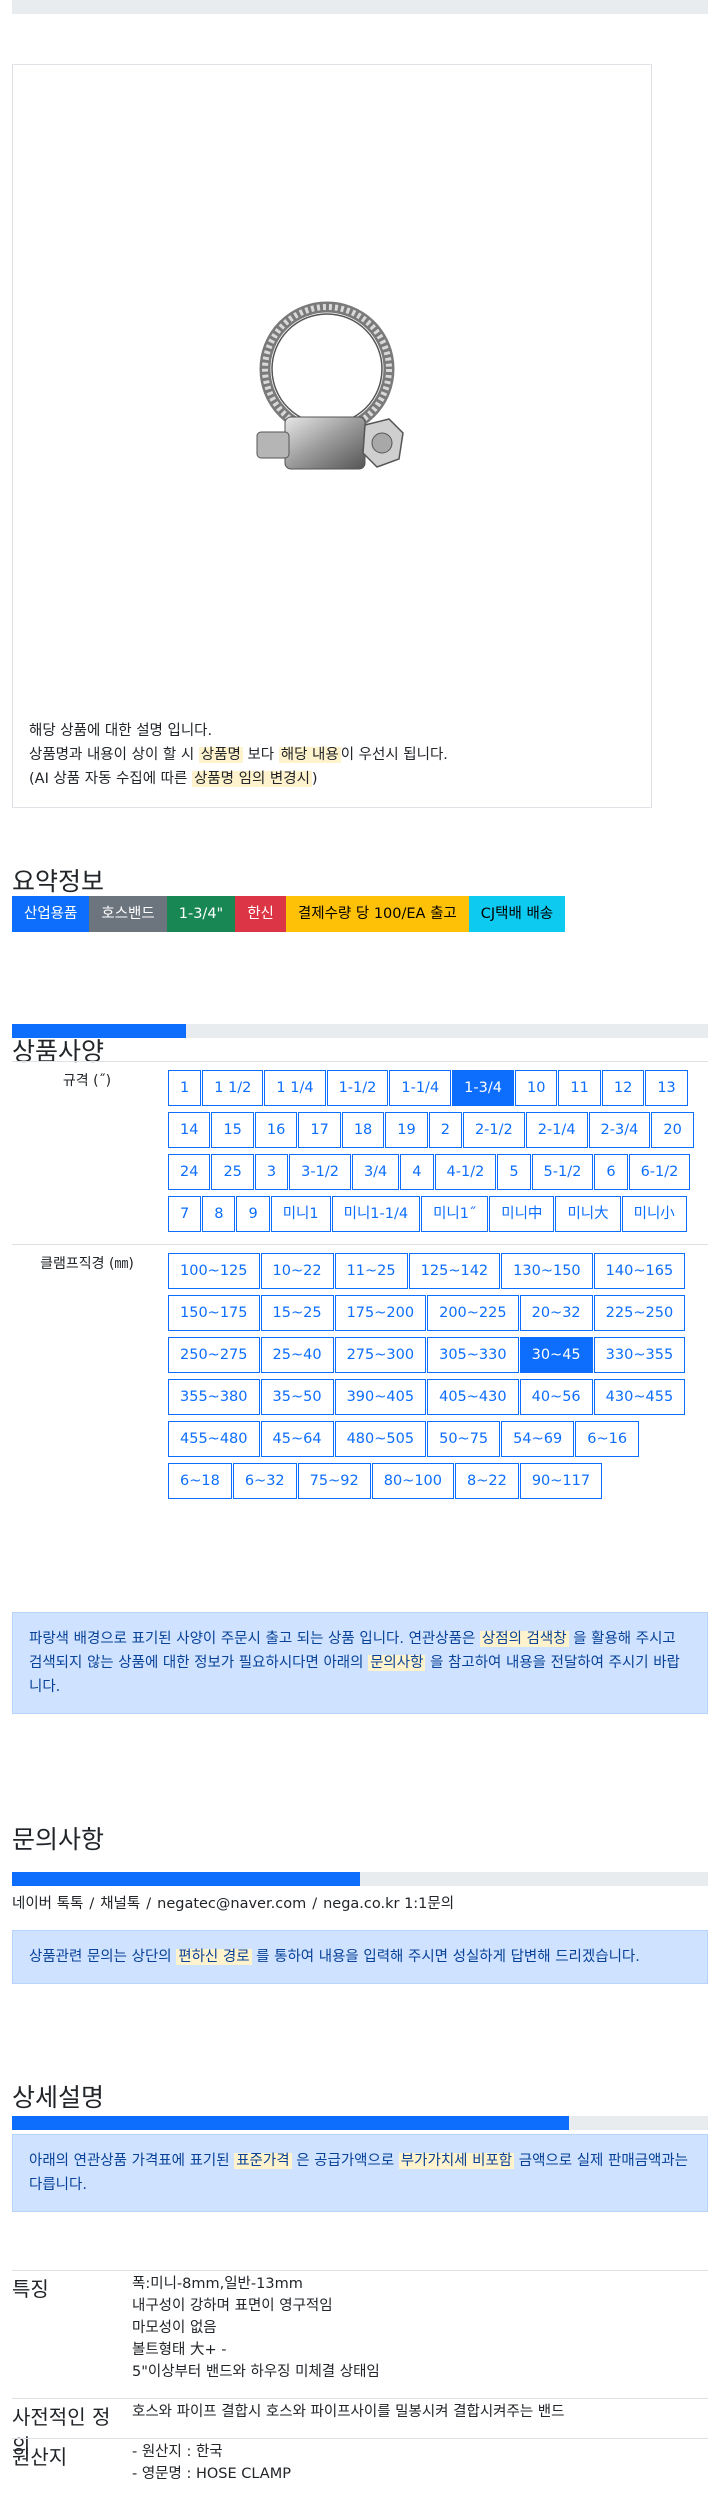 This screenshot has width=720, height=2498. I want to click on size-option-button: 미니1-1/4, so click(376, 1214).